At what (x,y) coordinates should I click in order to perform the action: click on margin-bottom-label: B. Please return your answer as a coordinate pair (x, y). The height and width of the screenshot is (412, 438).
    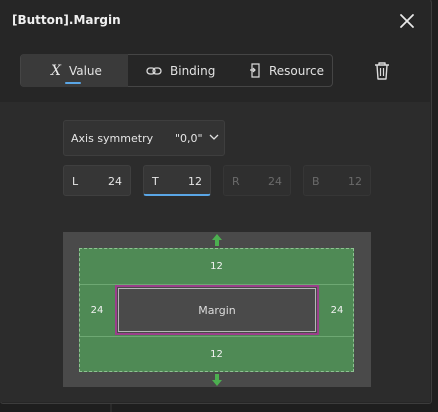
    Looking at the image, I should click on (316, 181).